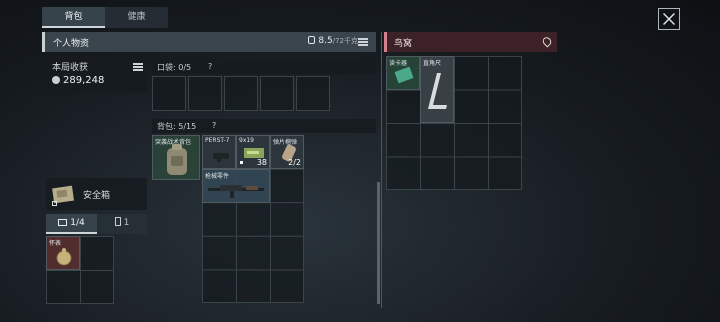 Image resolution: width=720 pixels, height=322 pixels. I want to click on ammo-label: 9x19, so click(247, 140).